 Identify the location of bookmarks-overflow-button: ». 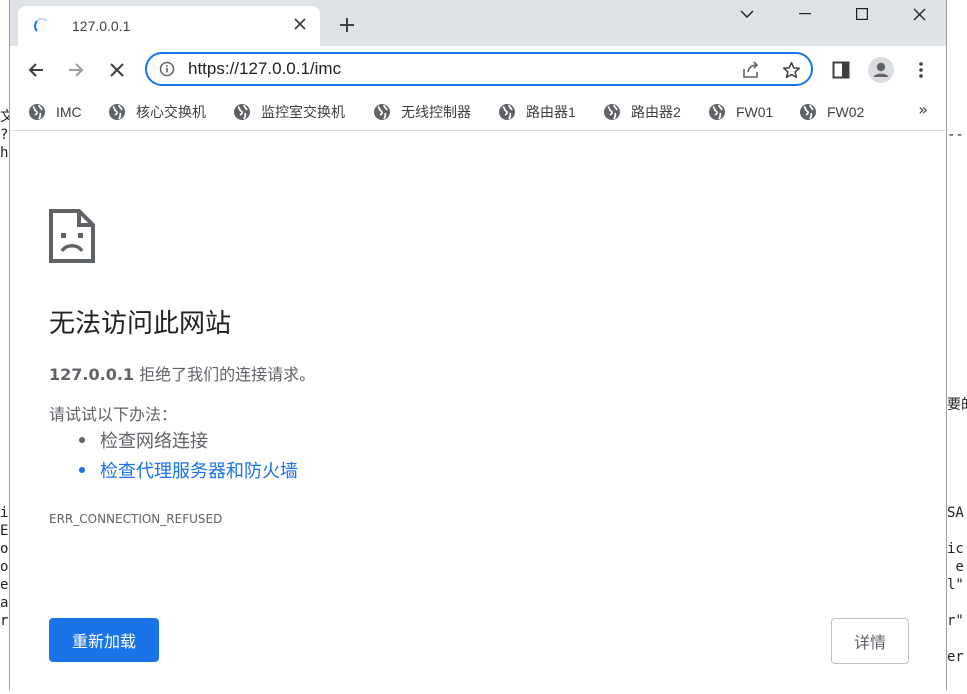
(923, 109).